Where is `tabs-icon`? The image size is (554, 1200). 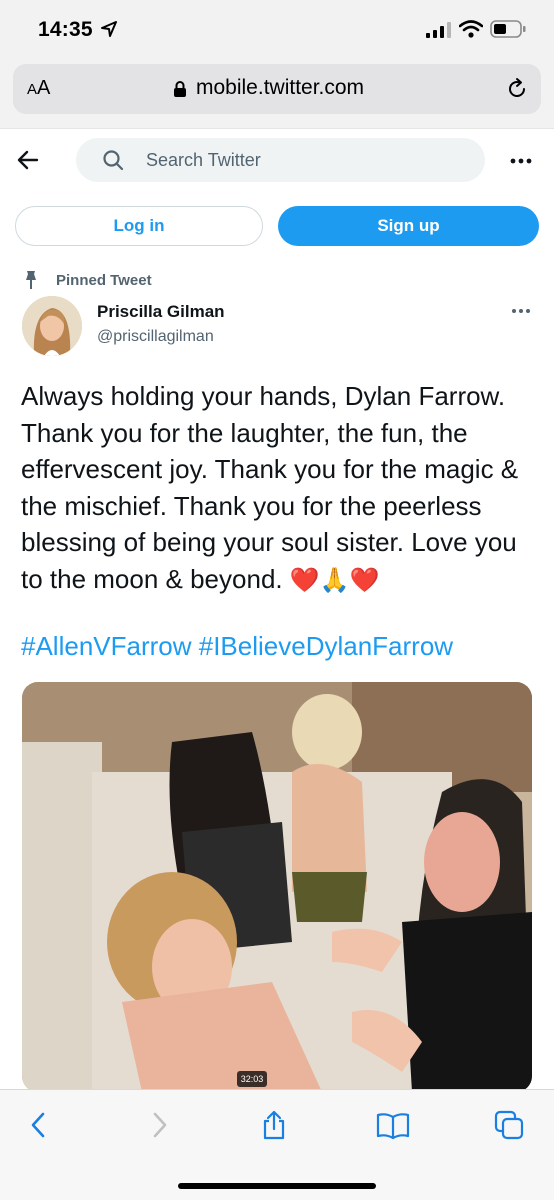 tabs-icon is located at coordinates (509, 1125).